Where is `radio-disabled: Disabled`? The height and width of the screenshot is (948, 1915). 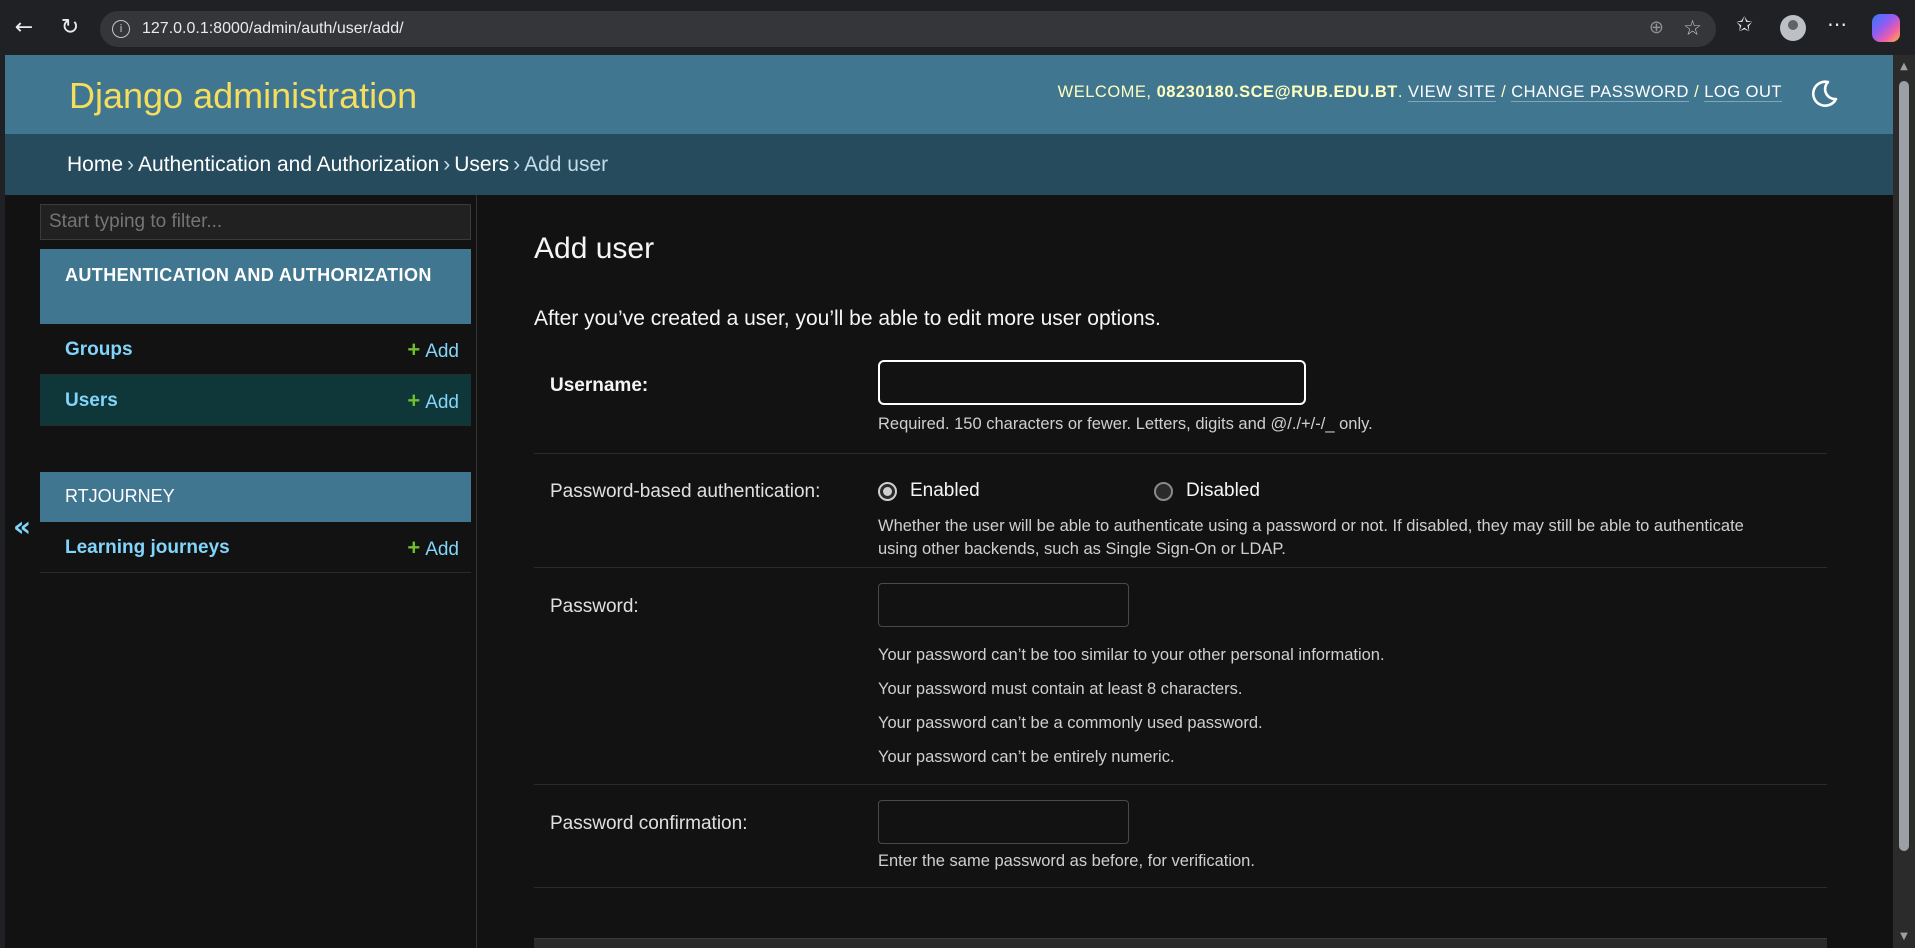
radio-disabled: Disabled is located at coordinates (1207, 491).